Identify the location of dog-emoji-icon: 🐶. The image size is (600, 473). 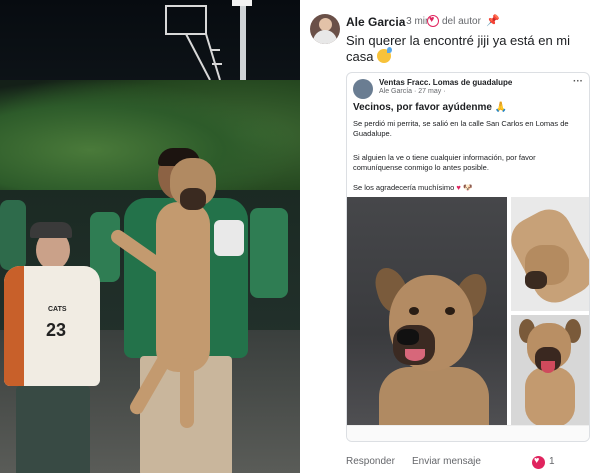
(467, 187).